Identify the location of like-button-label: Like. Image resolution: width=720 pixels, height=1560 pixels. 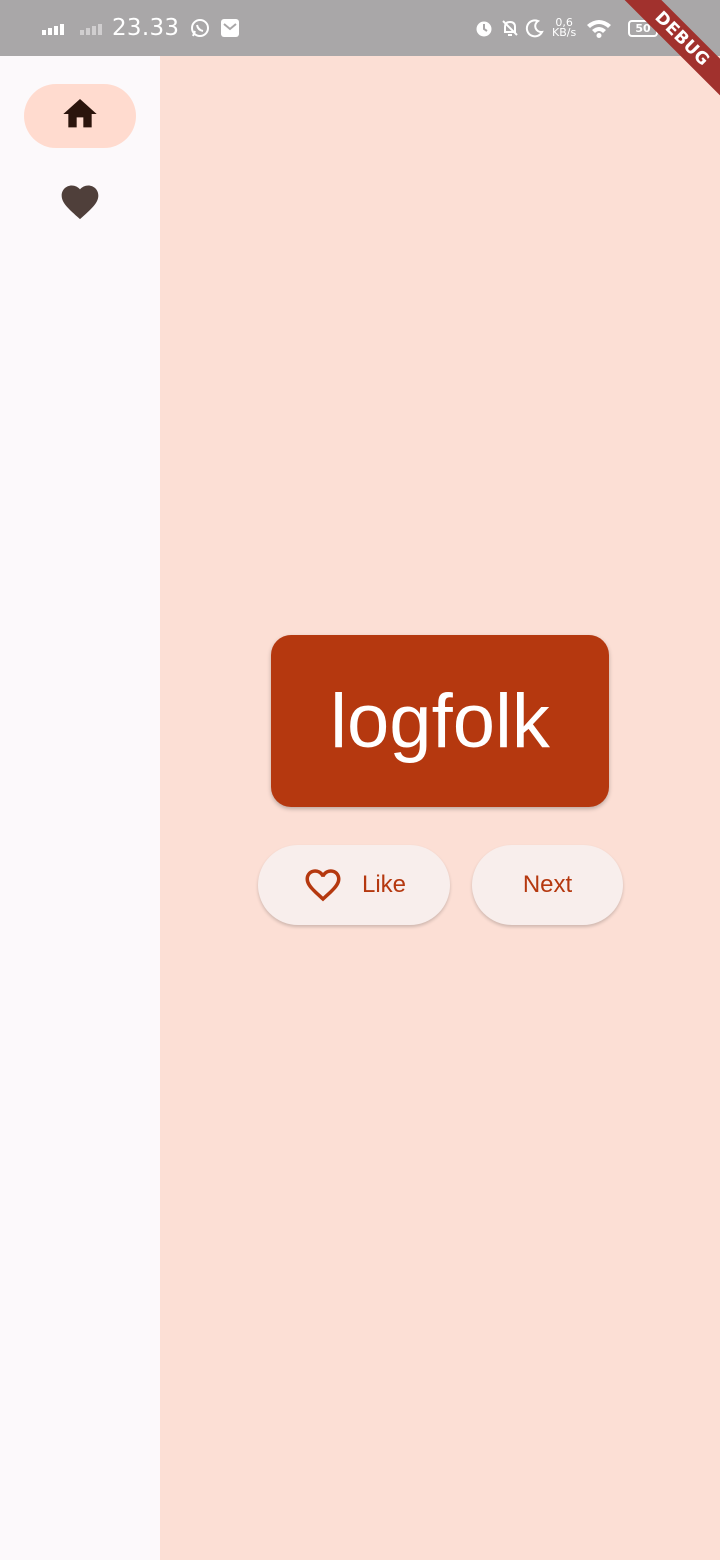
(384, 884).